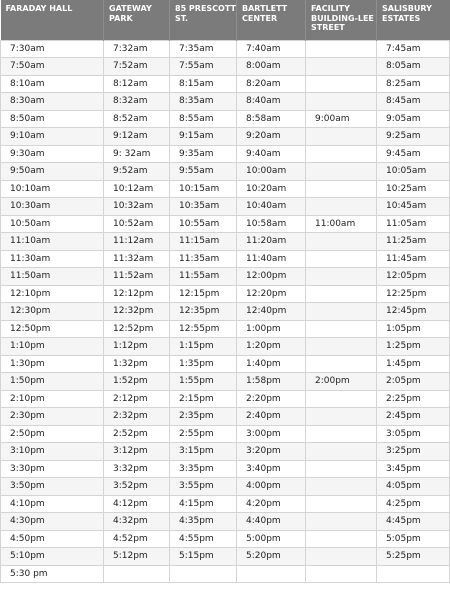  What do you see at coordinates (203, 293) in the screenshot?
I see `time-cell-85-prescott-st: 12:15pm` at bounding box center [203, 293].